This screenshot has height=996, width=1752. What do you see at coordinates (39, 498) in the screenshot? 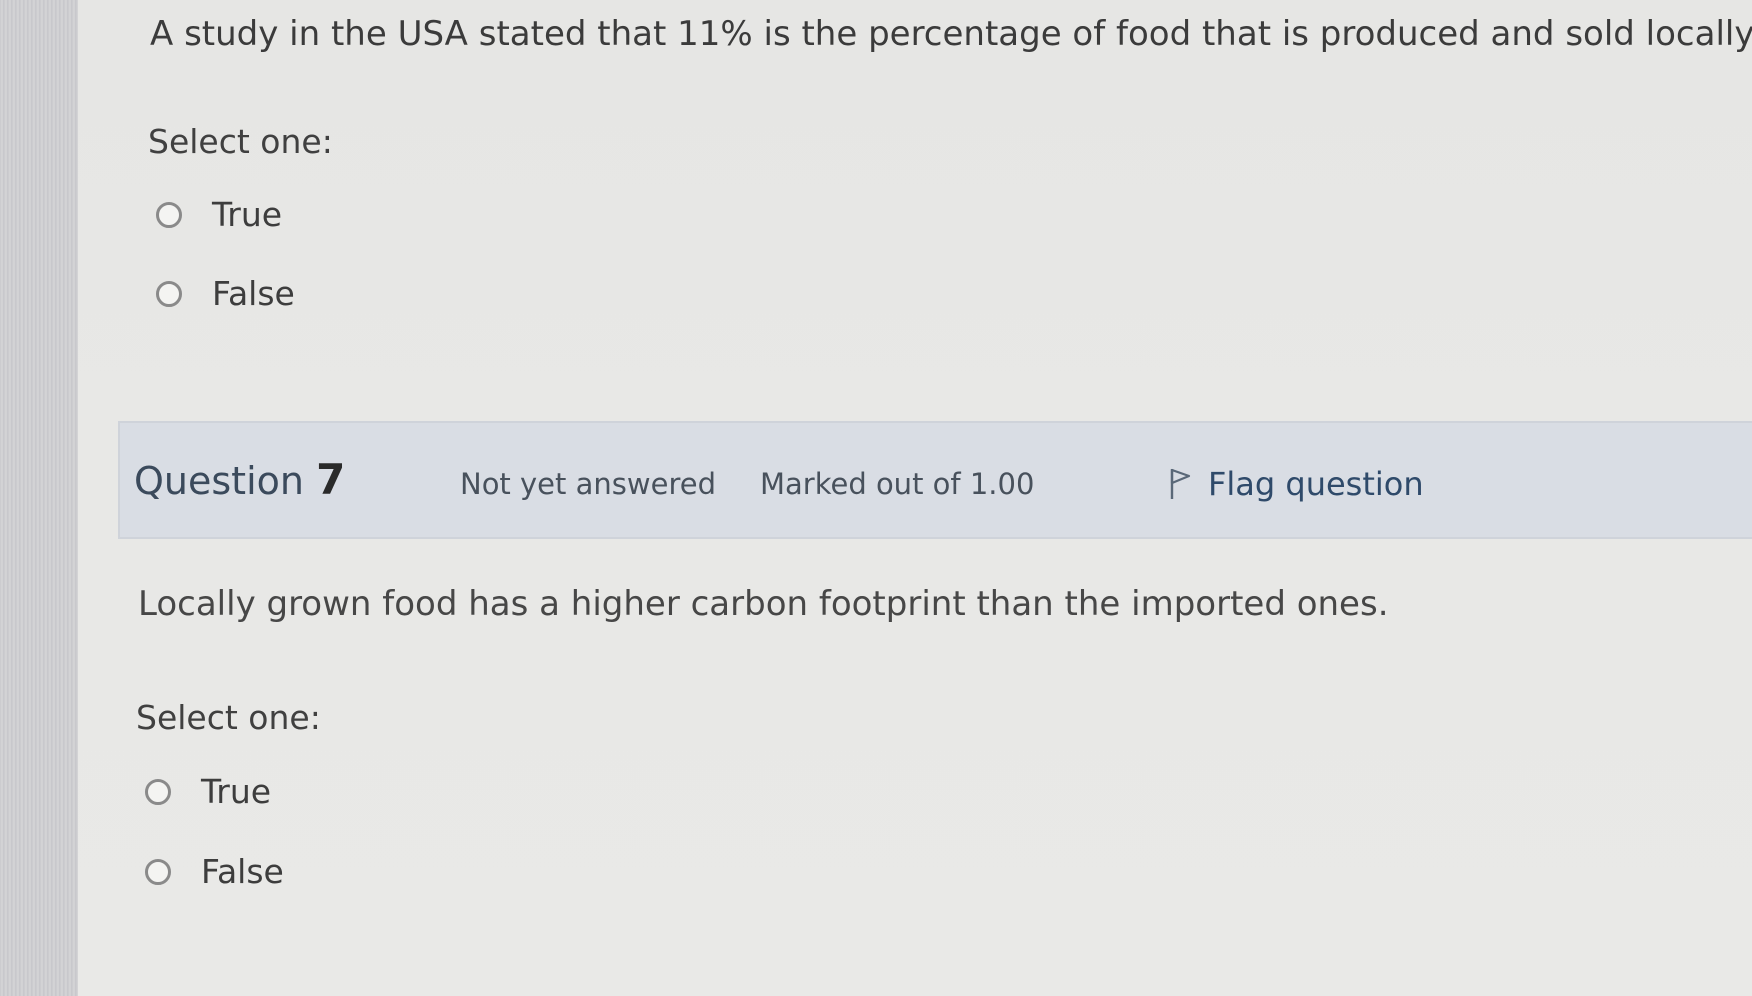
I see `left-margin-strip` at bounding box center [39, 498].